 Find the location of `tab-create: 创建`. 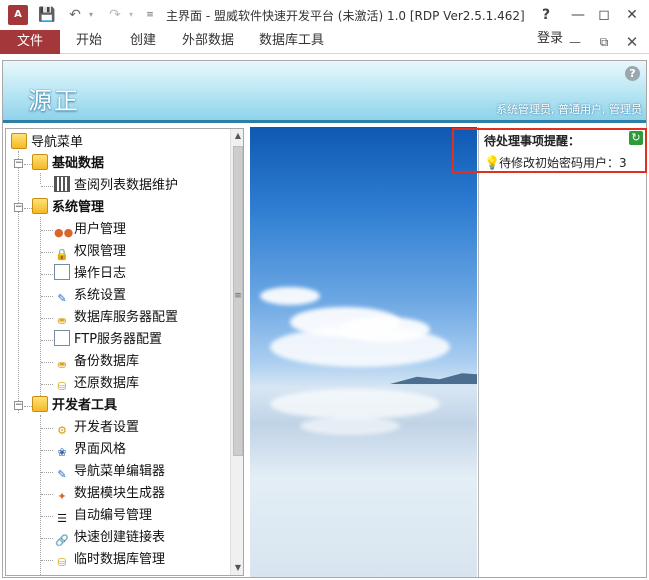

tab-create: 创建 is located at coordinates (143, 42).